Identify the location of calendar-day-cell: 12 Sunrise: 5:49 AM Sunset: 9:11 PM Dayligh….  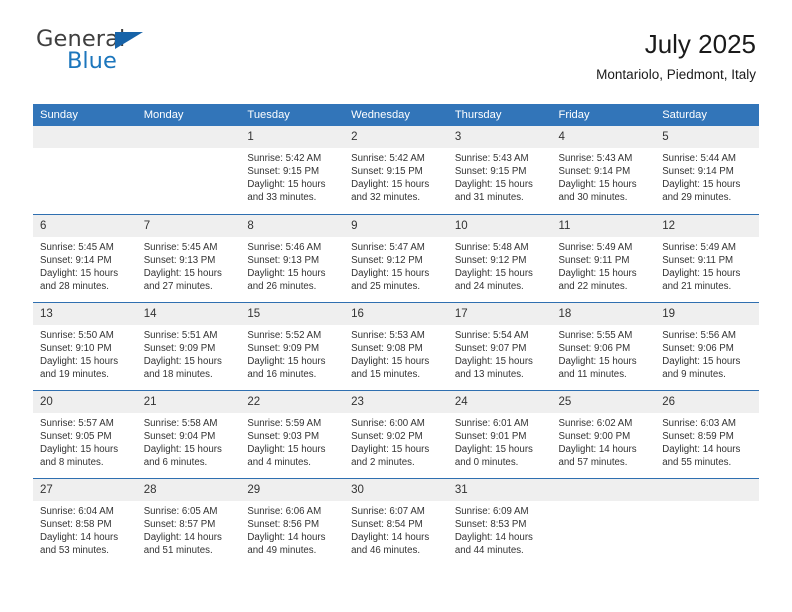
(707, 257).